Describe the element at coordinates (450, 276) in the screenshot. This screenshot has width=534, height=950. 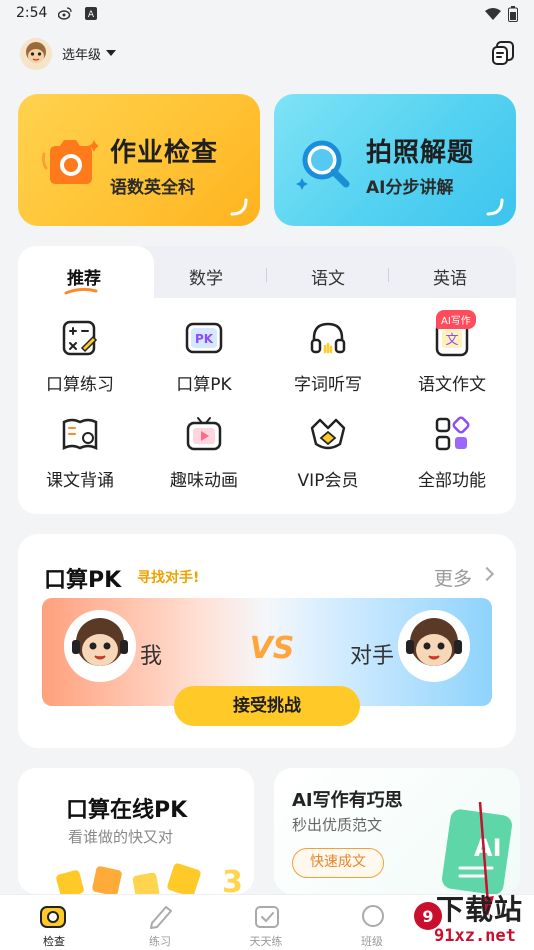
I see `tab-english: 英语` at that location.